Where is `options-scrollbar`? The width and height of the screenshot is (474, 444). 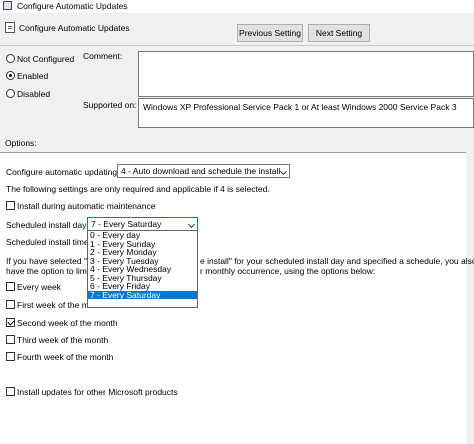 options-scrollbar is located at coordinates (470, 298).